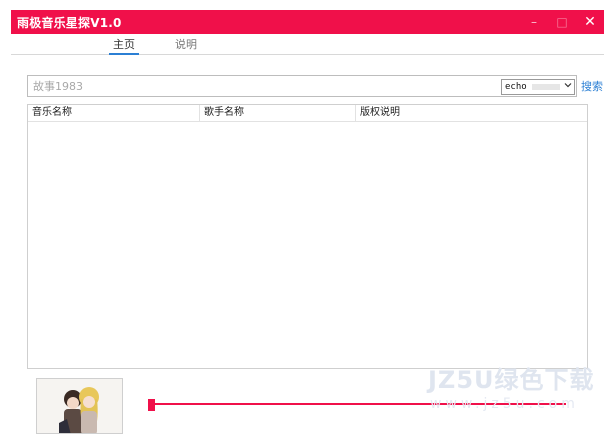 The height and width of the screenshot is (434, 614). Describe the element at coordinates (534, 22) in the screenshot. I see `minimize-button: –` at that location.